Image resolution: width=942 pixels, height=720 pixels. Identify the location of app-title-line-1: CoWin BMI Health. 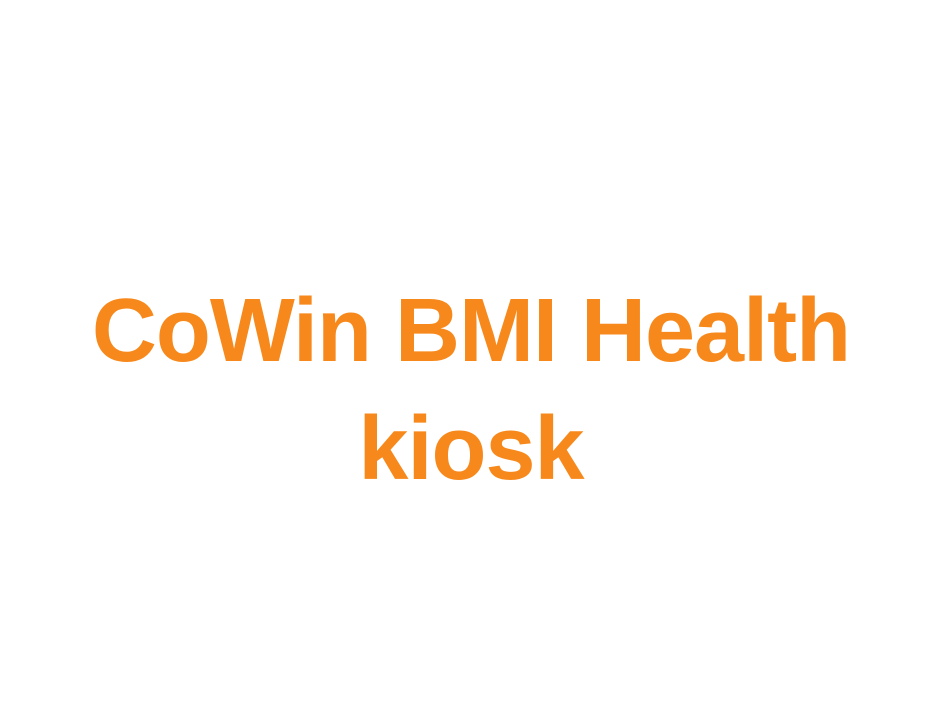
(471, 331).